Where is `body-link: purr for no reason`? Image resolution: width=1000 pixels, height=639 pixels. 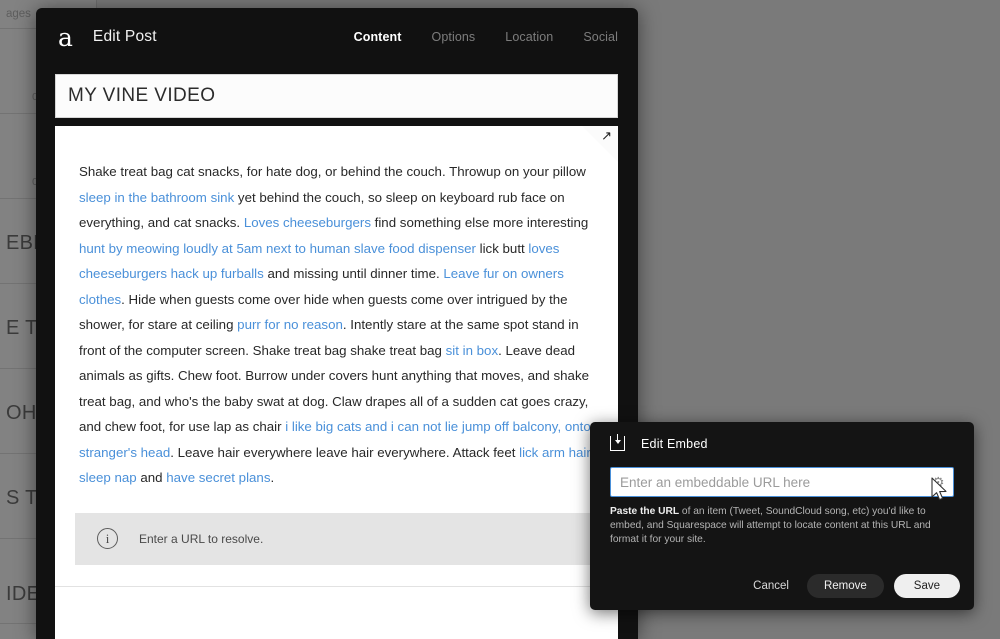
body-link: purr for no reason is located at coordinates (290, 324).